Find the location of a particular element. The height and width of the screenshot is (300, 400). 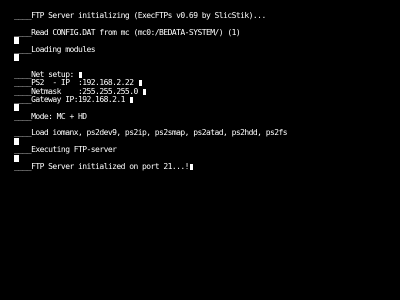

console-line is located at coordinates (204, 57).